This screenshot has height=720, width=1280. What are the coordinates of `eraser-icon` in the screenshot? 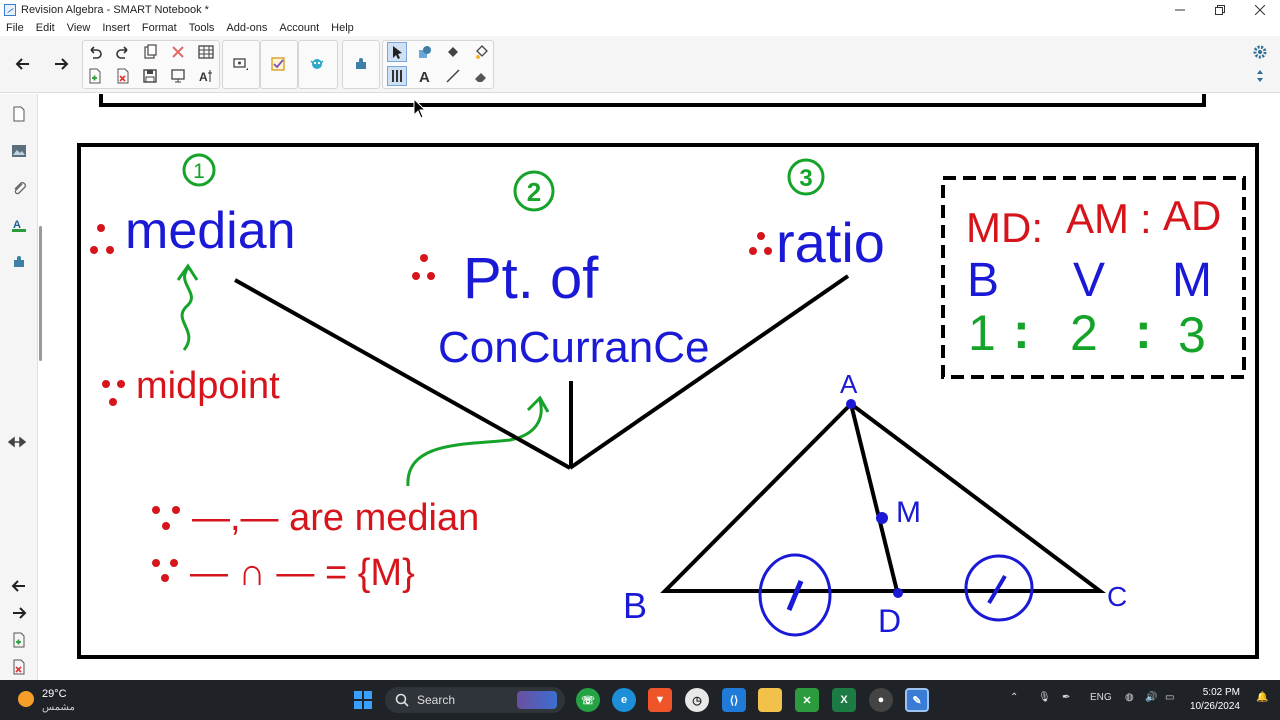 It's located at (481, 76).